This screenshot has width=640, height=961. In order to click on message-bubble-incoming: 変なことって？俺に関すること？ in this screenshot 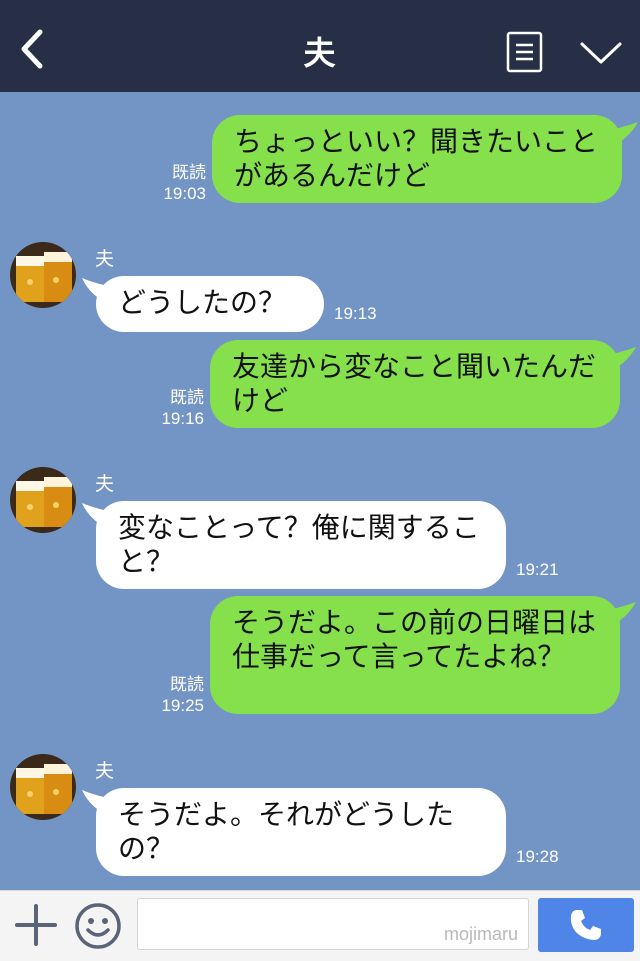, I will do `click(301, 545)`.